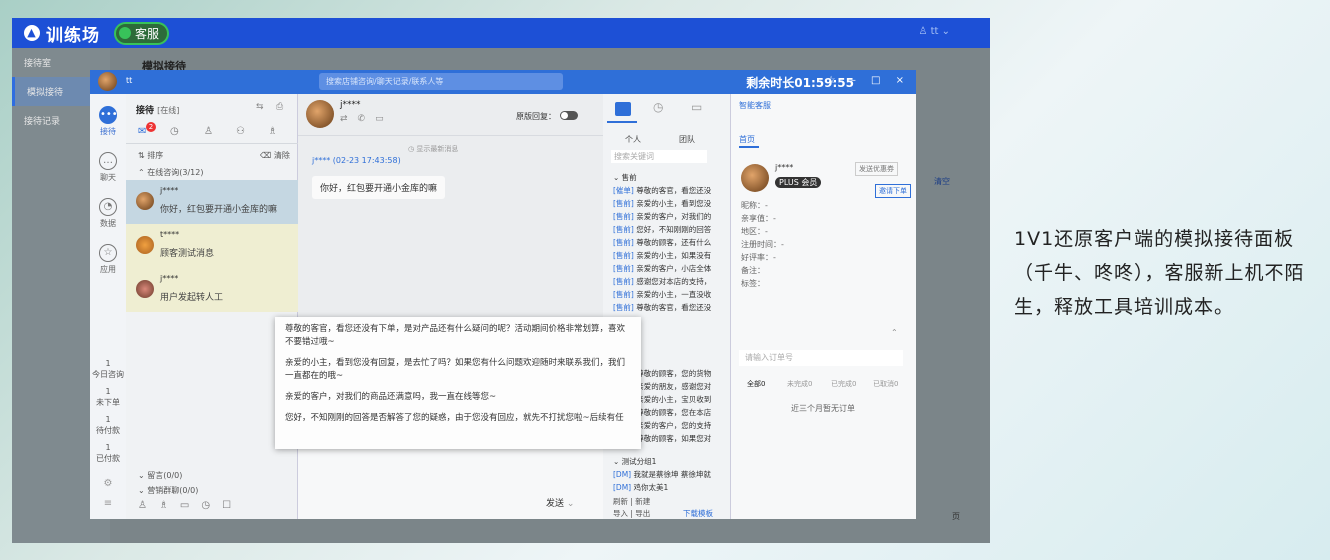 The width and height of the screenshot is (1330, 560). Describe the element at coordinates (662, 268) in the screenshot. I see `list-item: [售前] 亲爱的客户，小店全体` at that location.